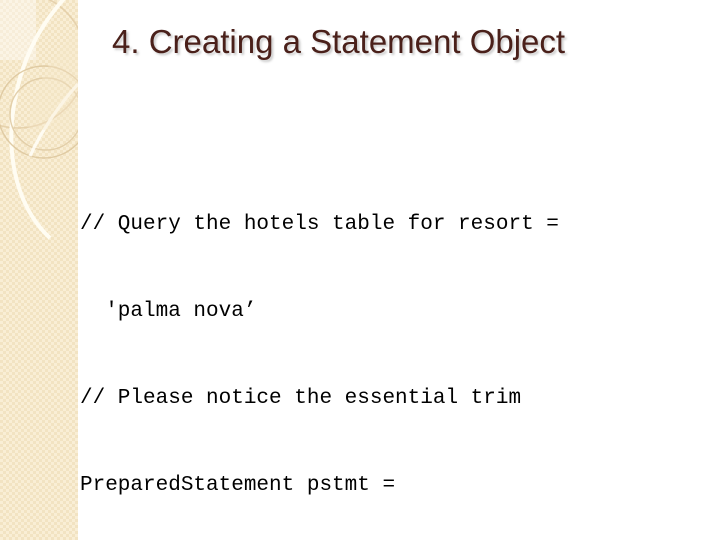 The height and width of the screenshot is (540, 720). Describe the element at coordinates (39, 270) in the screenshot. I see `decorative-sidebar` at that location.